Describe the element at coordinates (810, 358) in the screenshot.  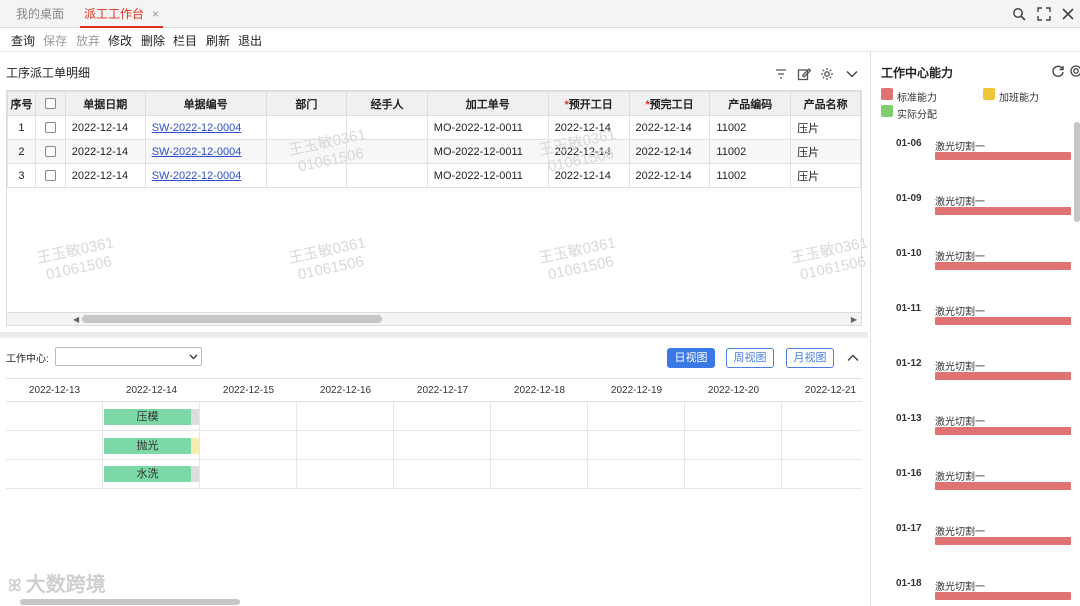
I see `month-view-button: 月视图` at that location.